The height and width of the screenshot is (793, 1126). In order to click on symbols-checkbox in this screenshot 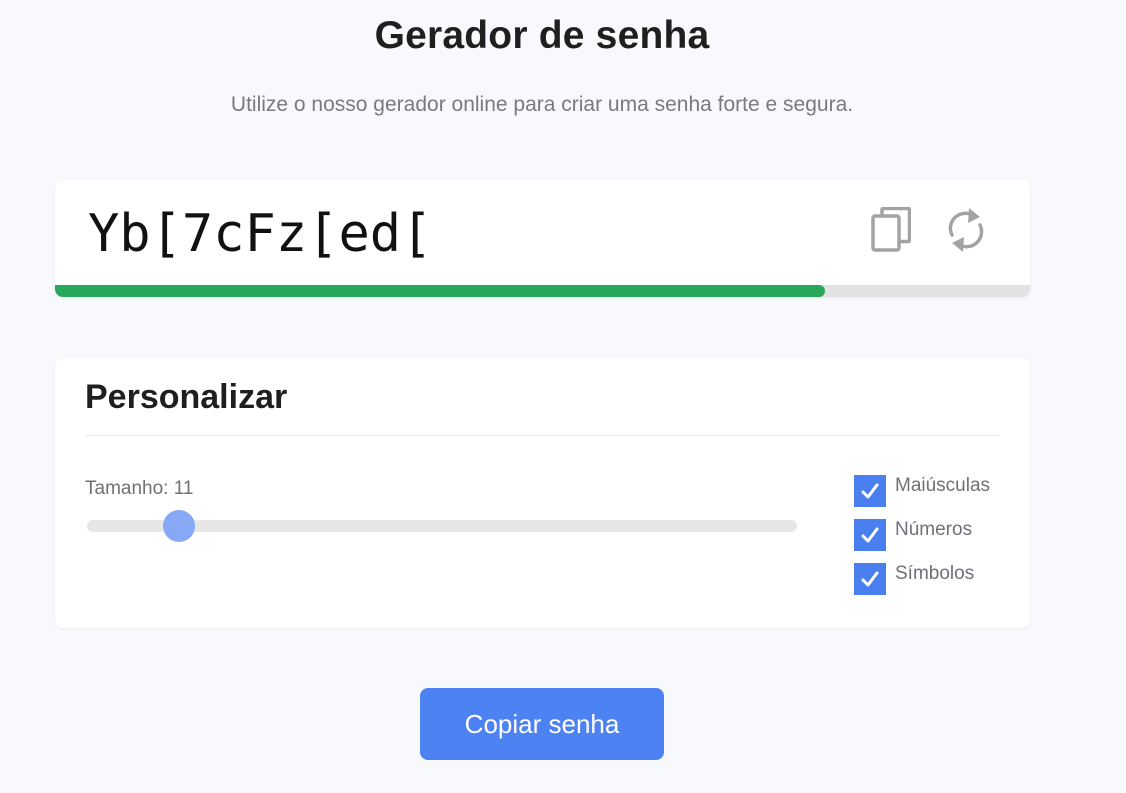, I will do `click(870, 579)`.